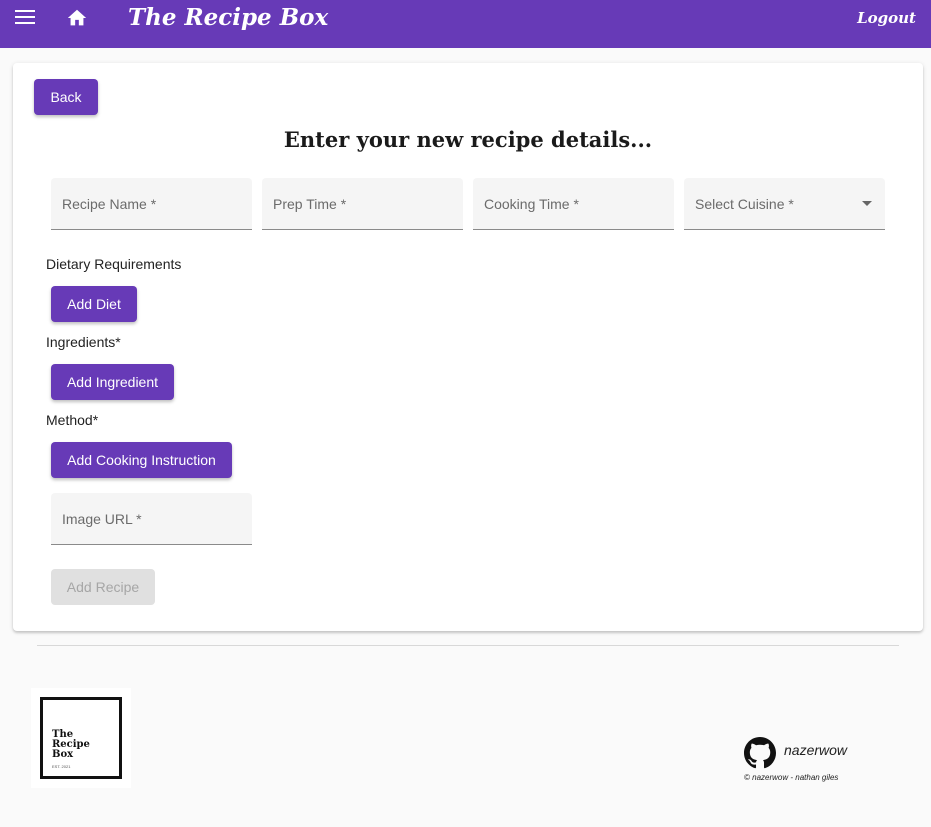  What do you see at coordinates (83, 342) in the screenshot?
I see `ingredients-label: Ingredients*` at bounding box center [83, 342].